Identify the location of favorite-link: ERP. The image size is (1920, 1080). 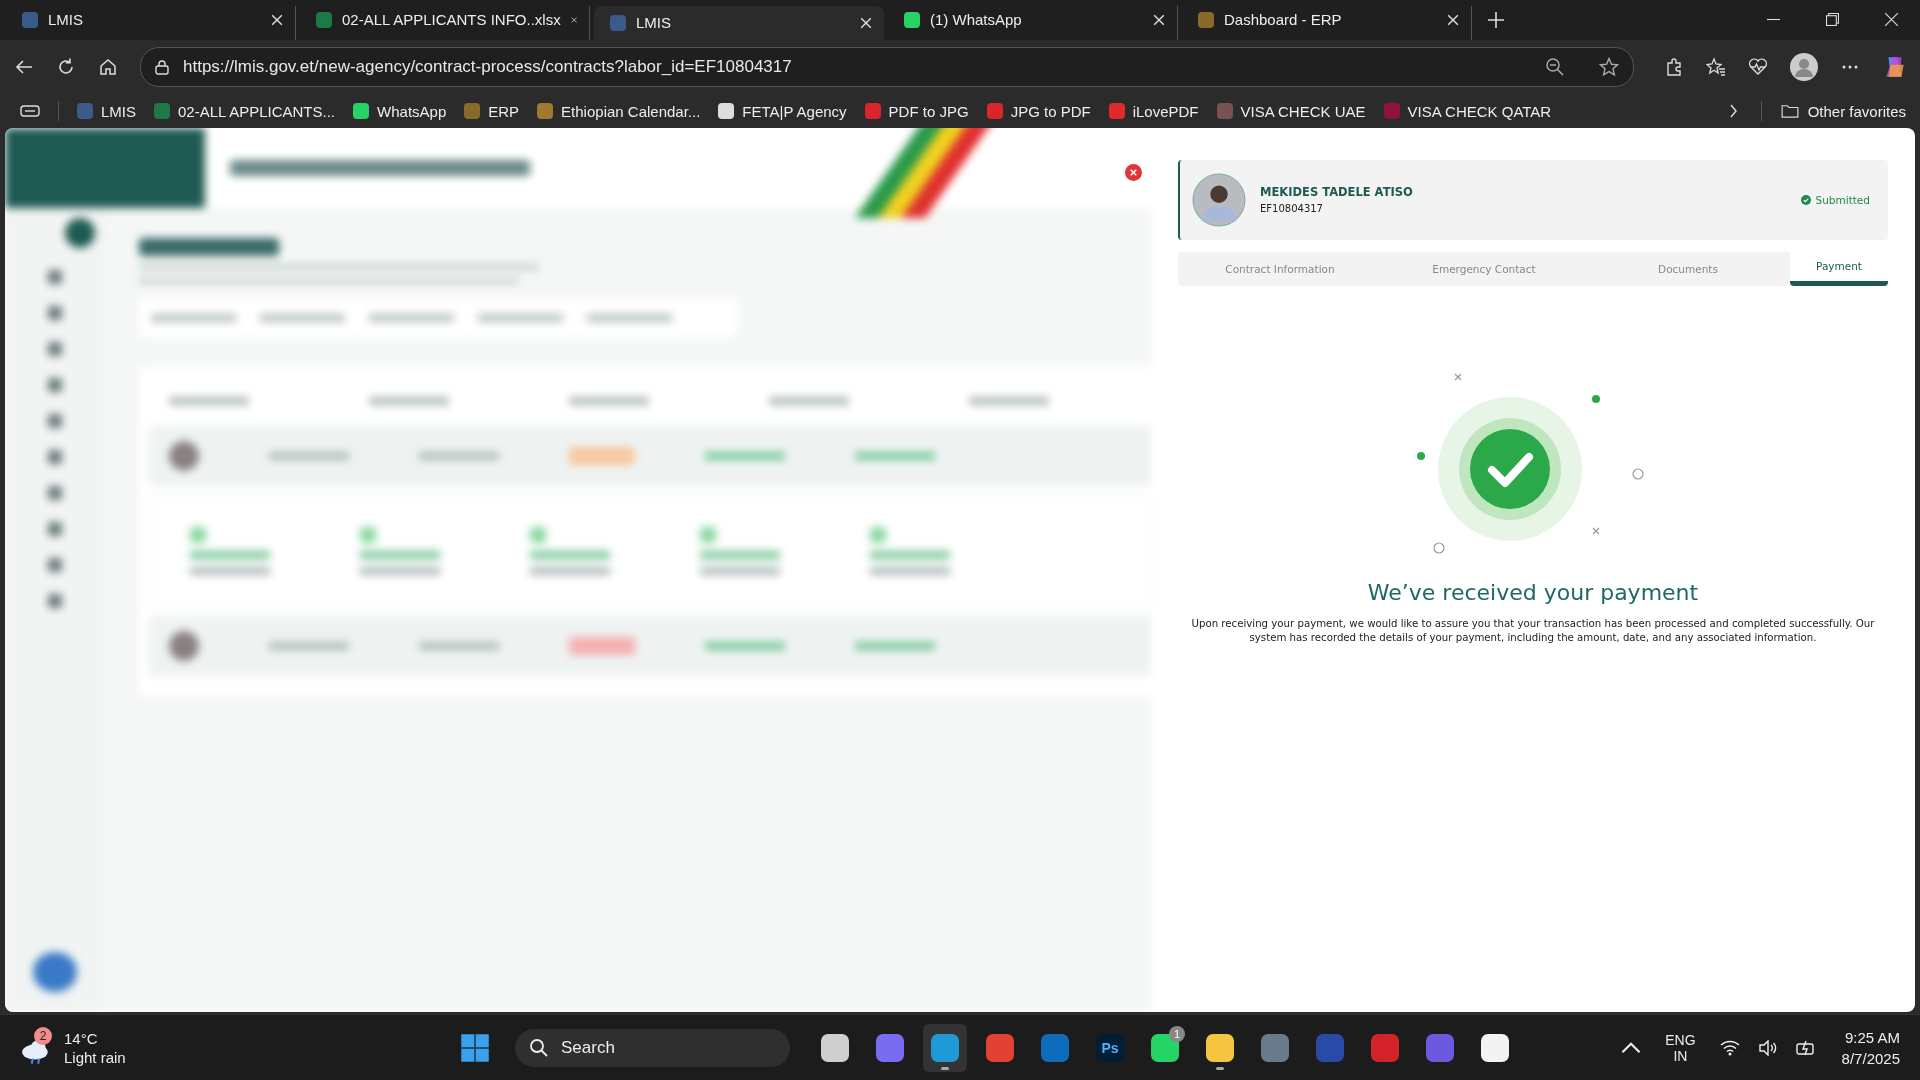
(492, 111).